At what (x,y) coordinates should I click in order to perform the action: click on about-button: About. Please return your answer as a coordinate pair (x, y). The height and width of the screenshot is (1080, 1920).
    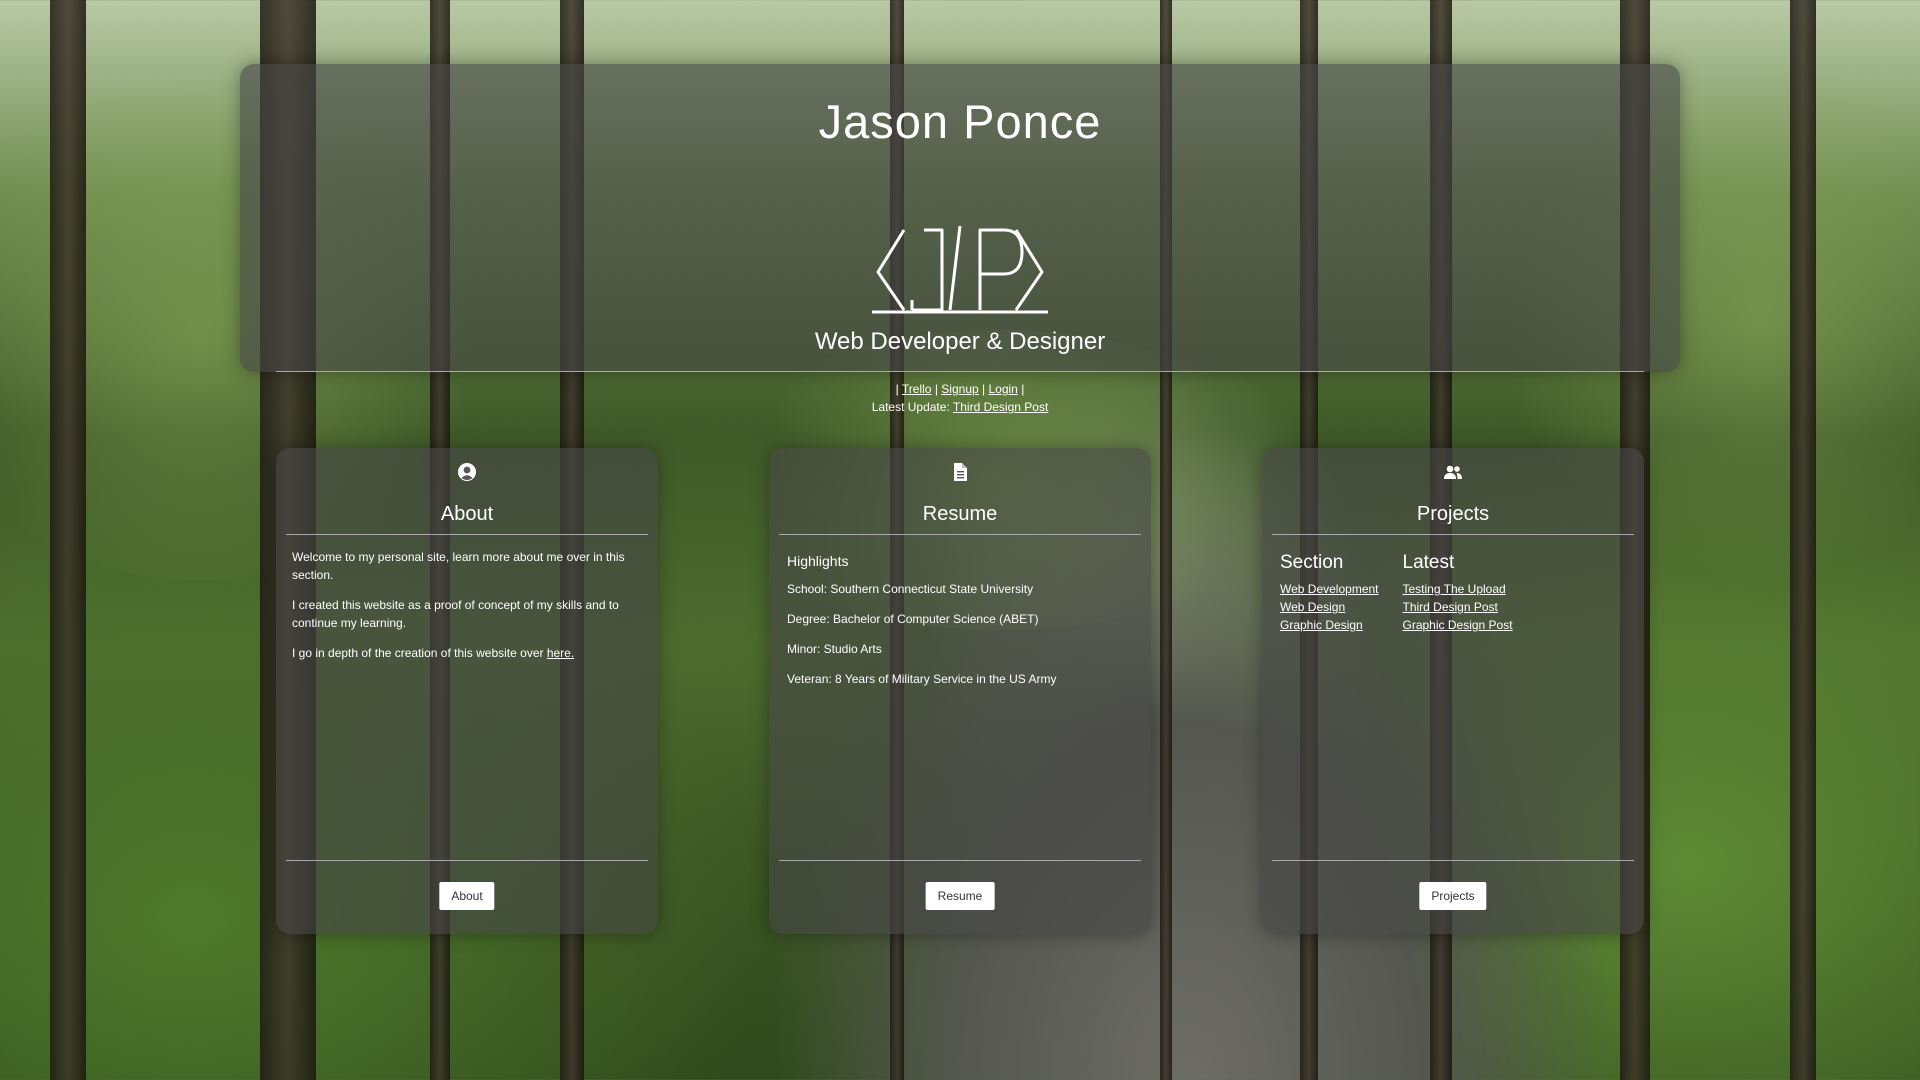
    Looking at the image, I should click on (467, 896).